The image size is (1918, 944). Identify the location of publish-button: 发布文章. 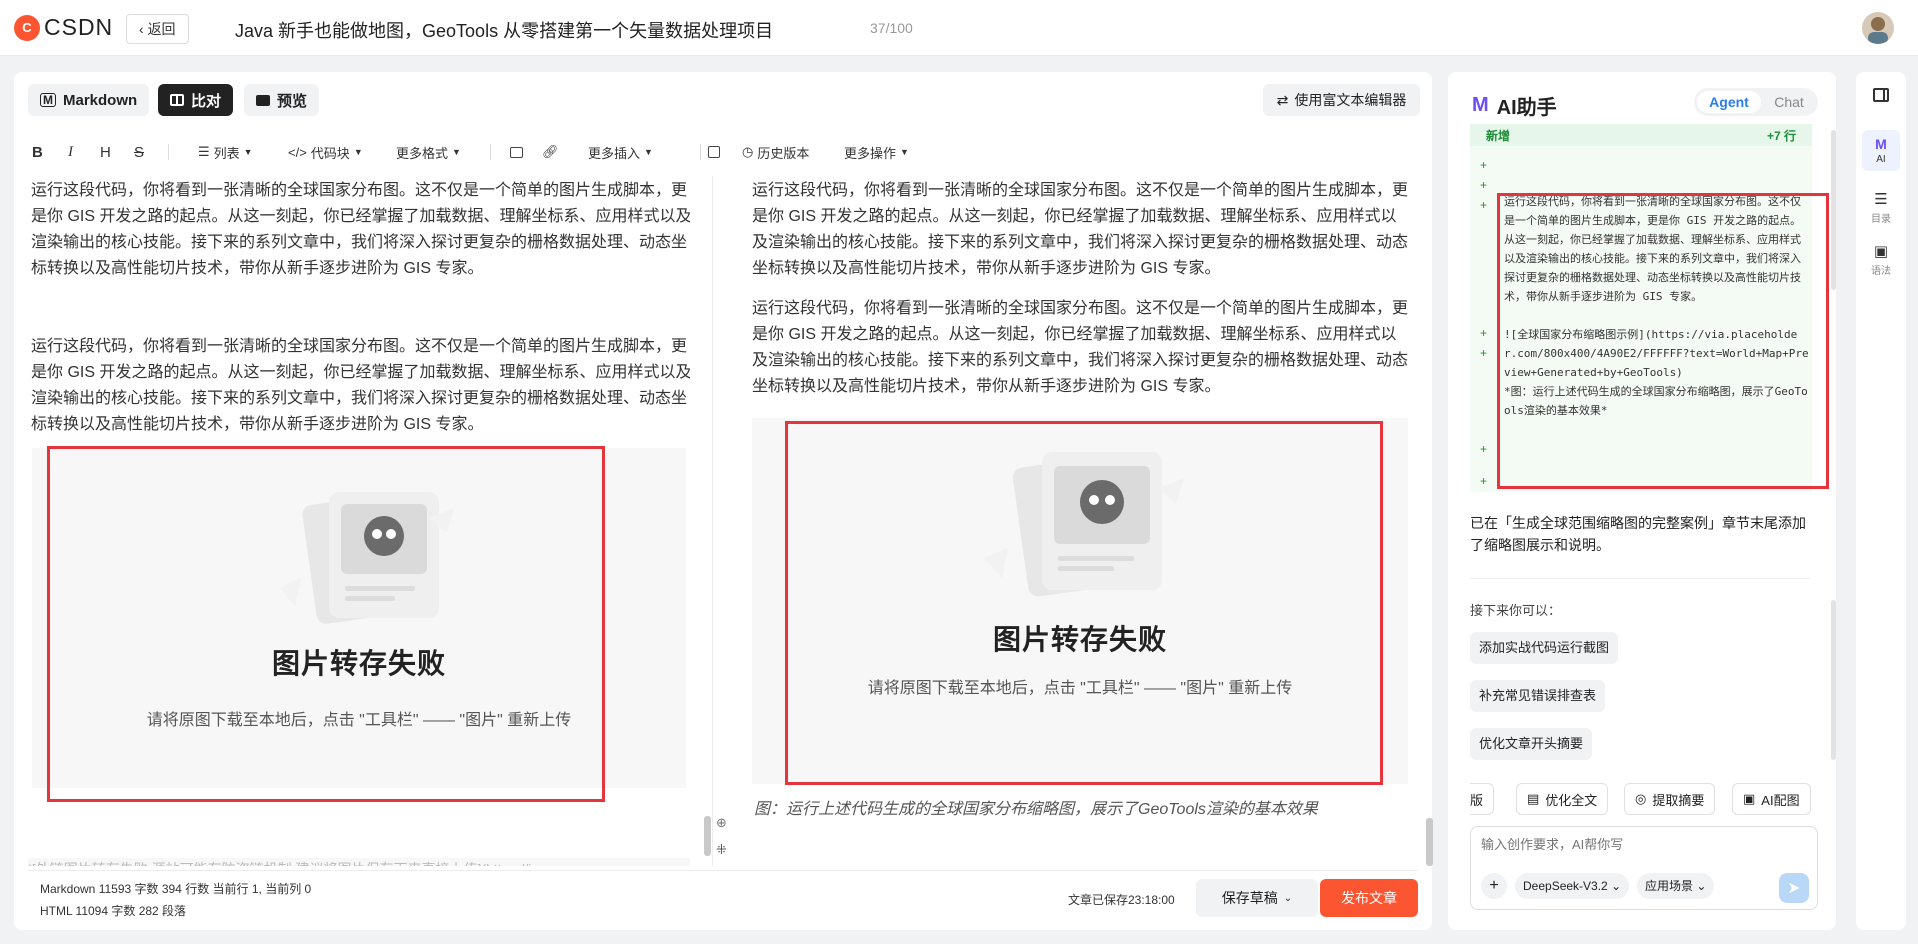
(1369, 898).